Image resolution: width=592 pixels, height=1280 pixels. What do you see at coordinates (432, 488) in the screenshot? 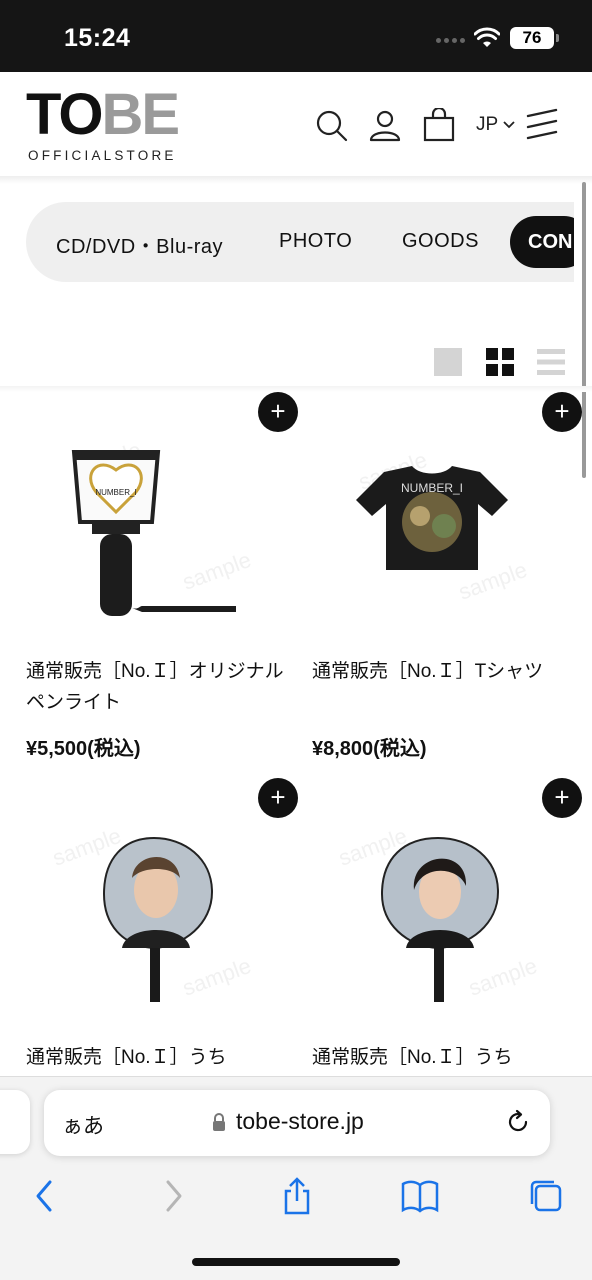
I see `shirt-print-text: NUMBER_I` at bounding box center [432, 488].